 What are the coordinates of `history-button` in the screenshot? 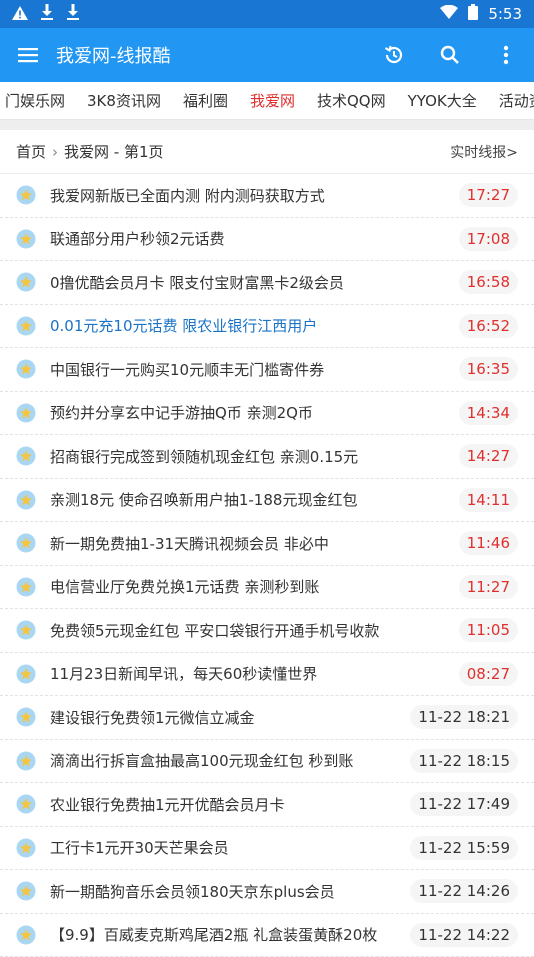 It's located at (394, 55).